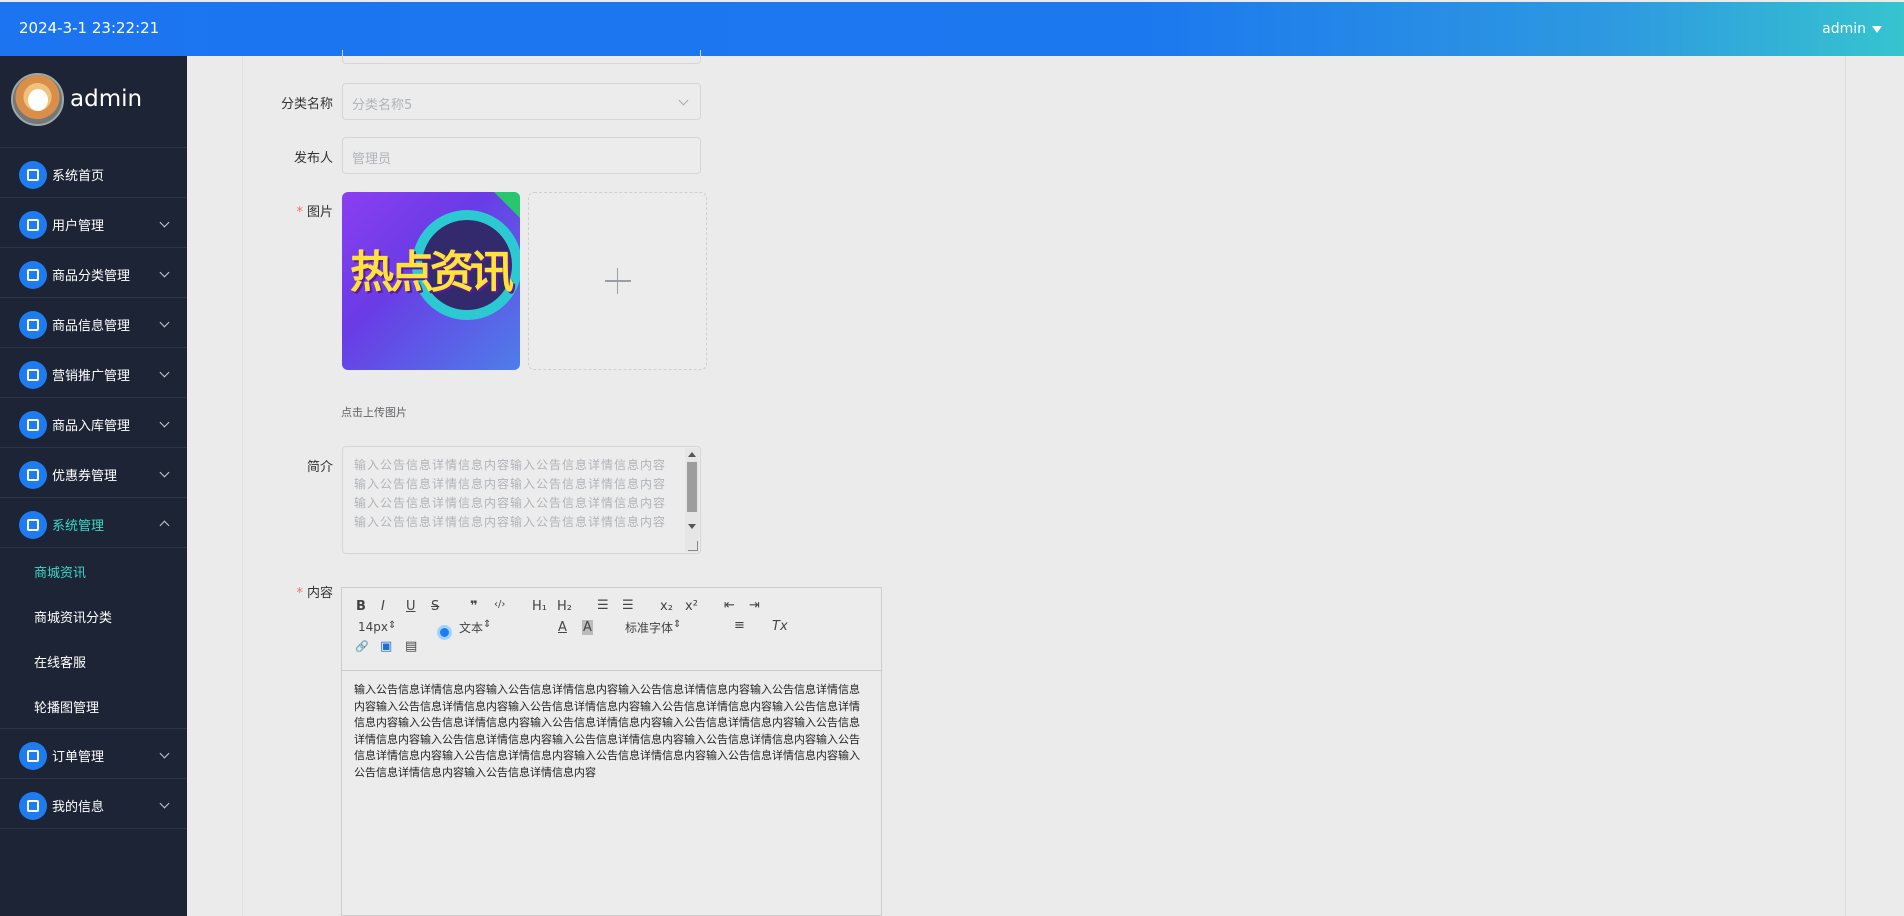 The height and width of the screenshot is (916, 1904). I want to click on subscript-icon: x₂, so click(666, 606).